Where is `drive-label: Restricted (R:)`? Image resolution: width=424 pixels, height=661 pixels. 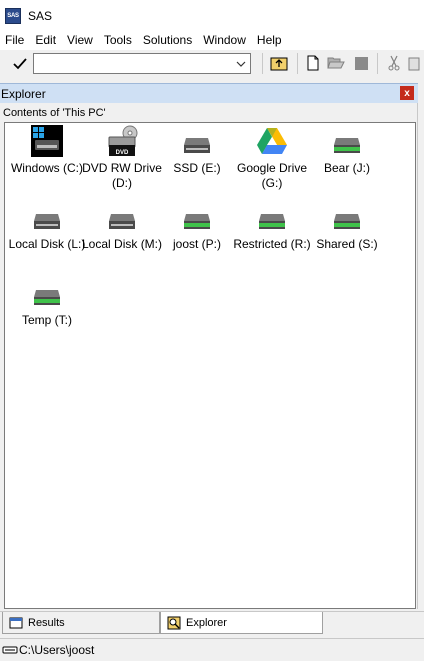
drive-label: Restricted (R:) is located at coordinates (272, 244).